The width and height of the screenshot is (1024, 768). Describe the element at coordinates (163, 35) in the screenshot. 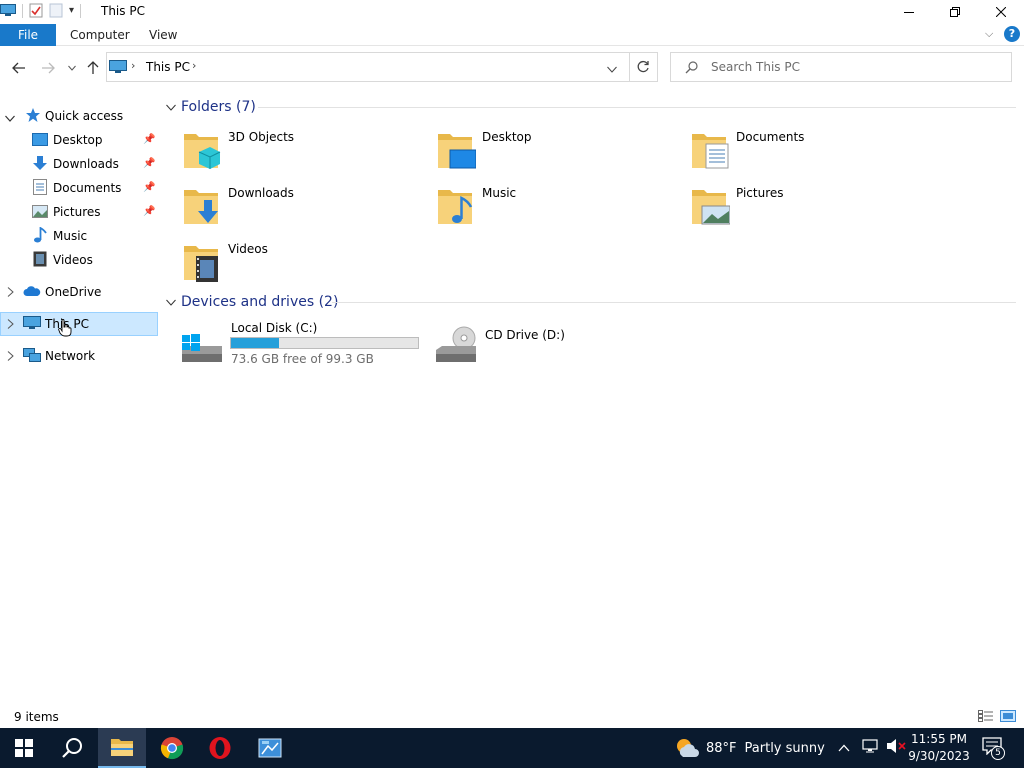

I see `tab-view: View` at that location.